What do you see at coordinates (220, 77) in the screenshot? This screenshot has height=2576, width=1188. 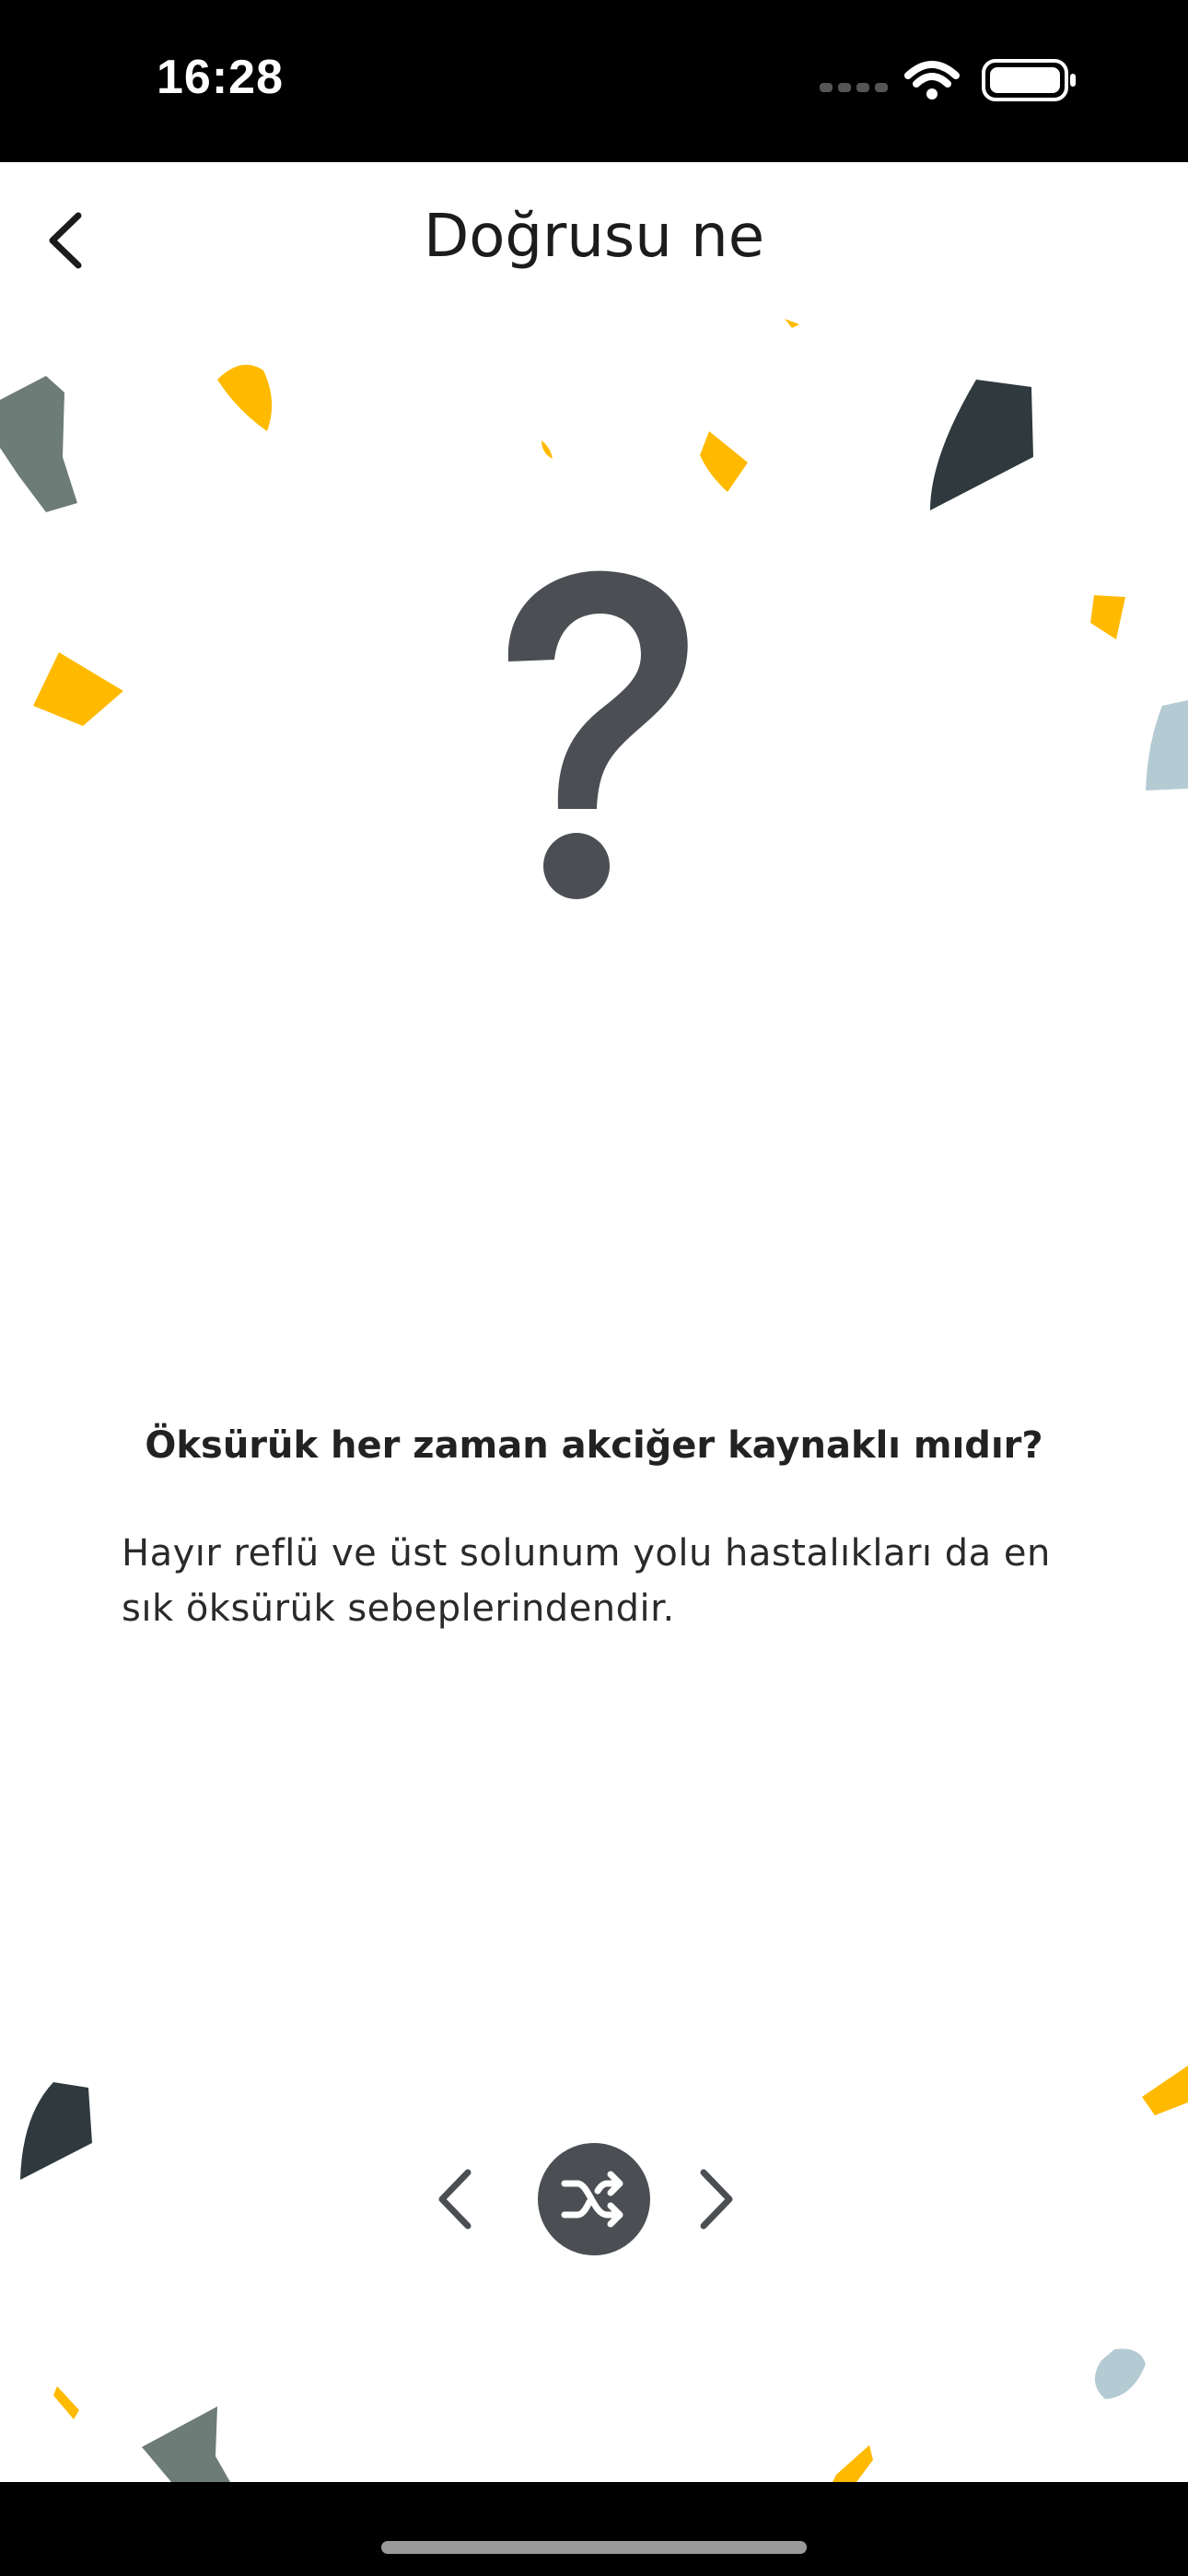 I see `status-time: 16:28` at bounding box center [220, 77].